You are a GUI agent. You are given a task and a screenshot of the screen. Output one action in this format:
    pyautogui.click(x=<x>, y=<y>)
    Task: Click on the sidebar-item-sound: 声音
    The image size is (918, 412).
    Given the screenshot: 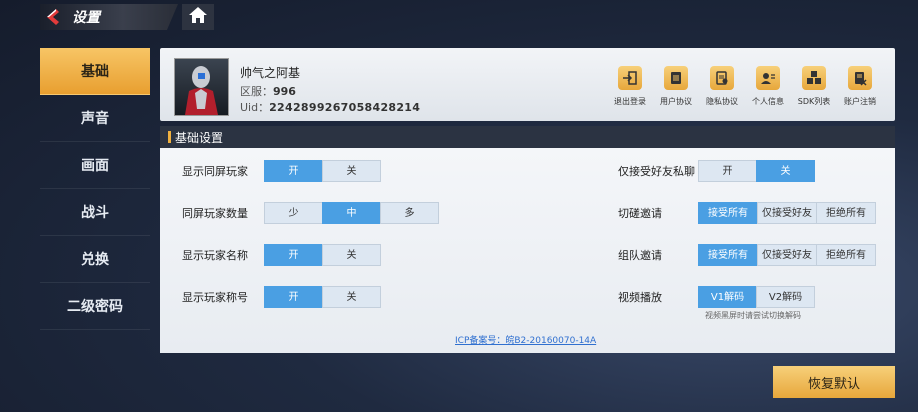 What is the action you would take?
    pyautogui.click(x=95, y=118)
    